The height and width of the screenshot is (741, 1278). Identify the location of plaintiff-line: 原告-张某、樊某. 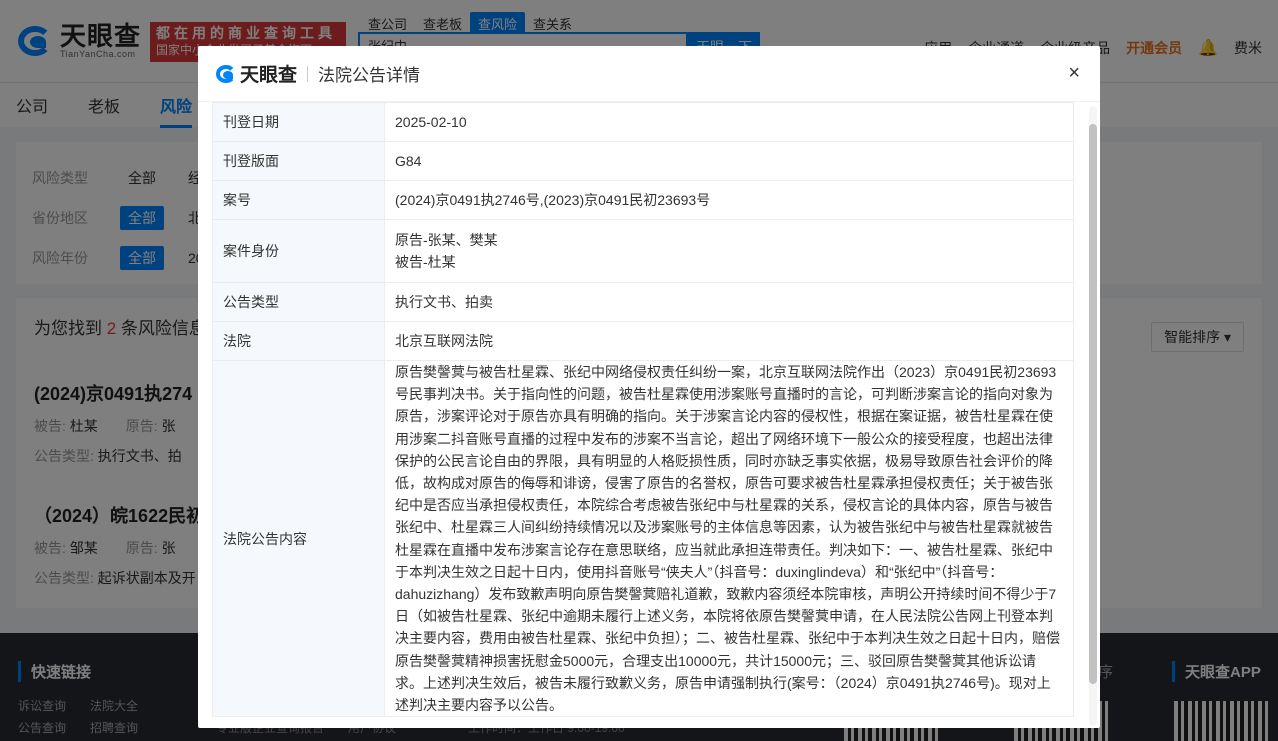
(446, 240).